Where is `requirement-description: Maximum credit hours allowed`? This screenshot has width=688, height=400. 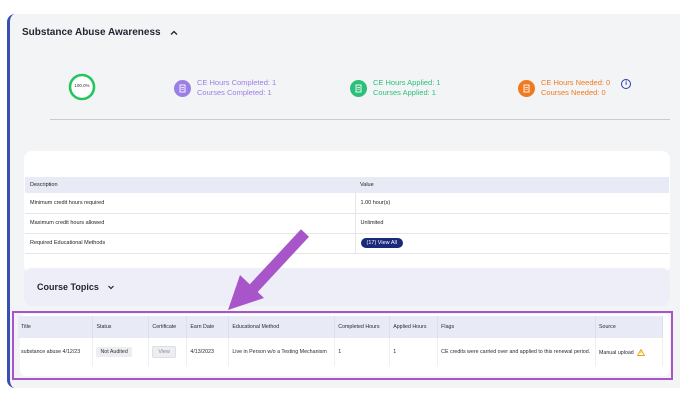 requirement-description: Maximum credit hours allowed is located at coordinates (190, 223).